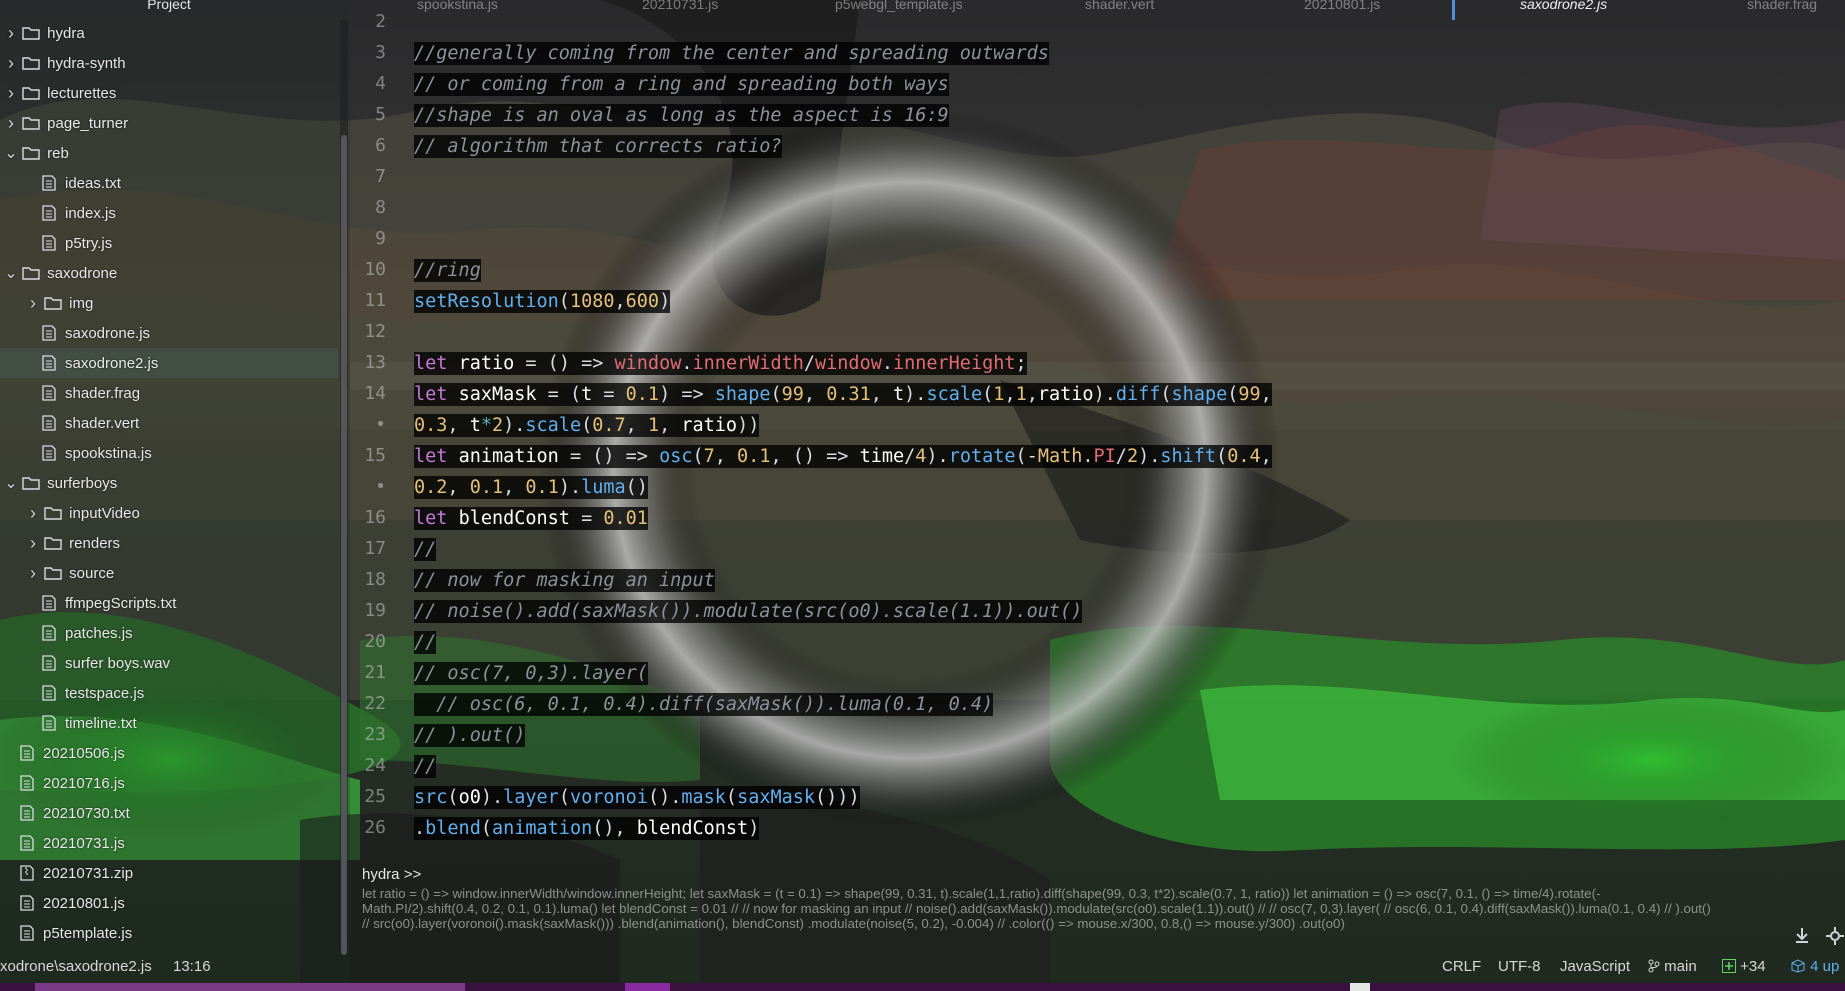  Describe the element at coordinates (1835, 936) in the screenshot. I see `telemetry-icon` at that location.